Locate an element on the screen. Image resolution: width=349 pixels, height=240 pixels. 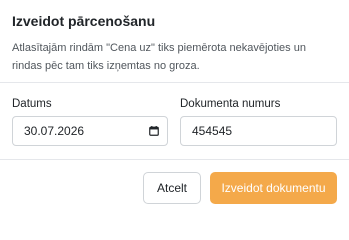
date-field-group: Datums 30.07.2026 is located at coordinates (90, 121).